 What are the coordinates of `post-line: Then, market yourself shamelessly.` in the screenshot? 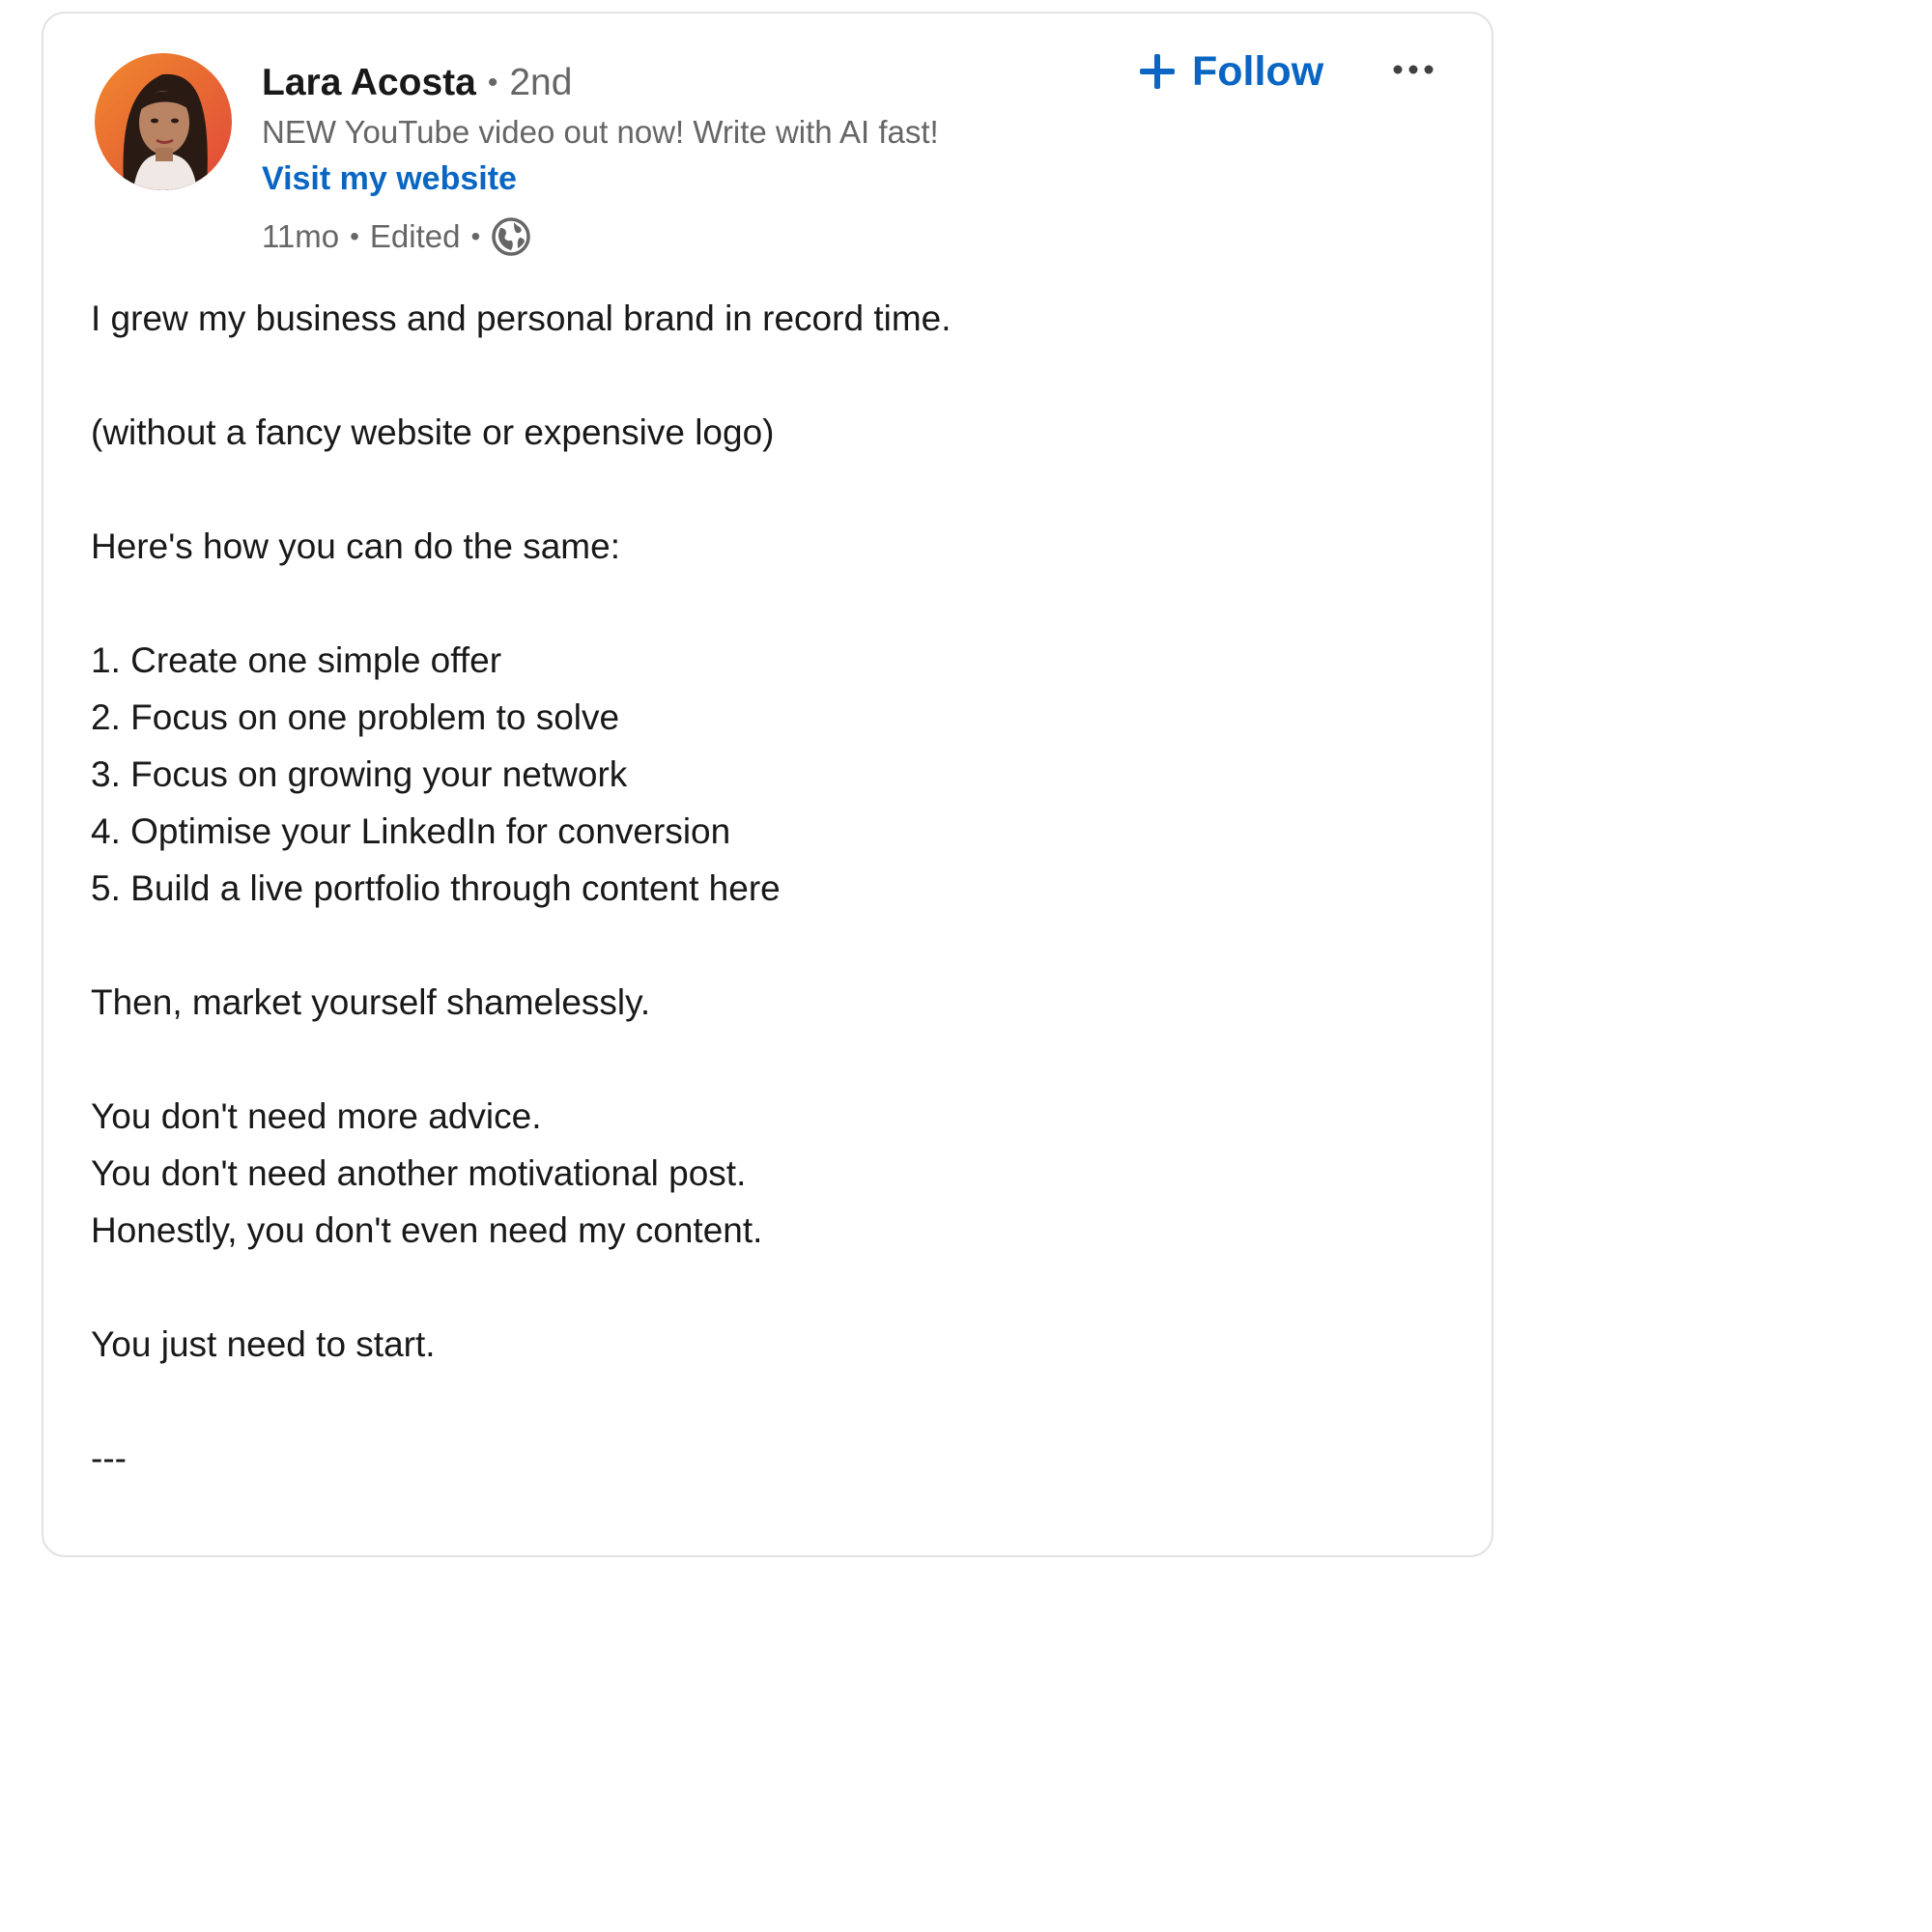 It's located at (371, 1002).